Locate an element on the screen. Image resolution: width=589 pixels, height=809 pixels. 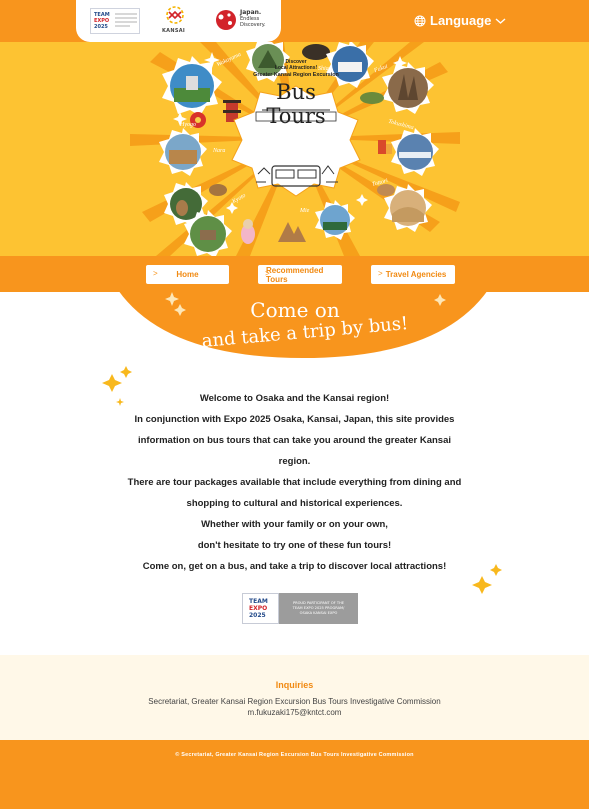
badge-text-line3: OSAKA KANSAI EXPO is located at coordinates (318, 613).